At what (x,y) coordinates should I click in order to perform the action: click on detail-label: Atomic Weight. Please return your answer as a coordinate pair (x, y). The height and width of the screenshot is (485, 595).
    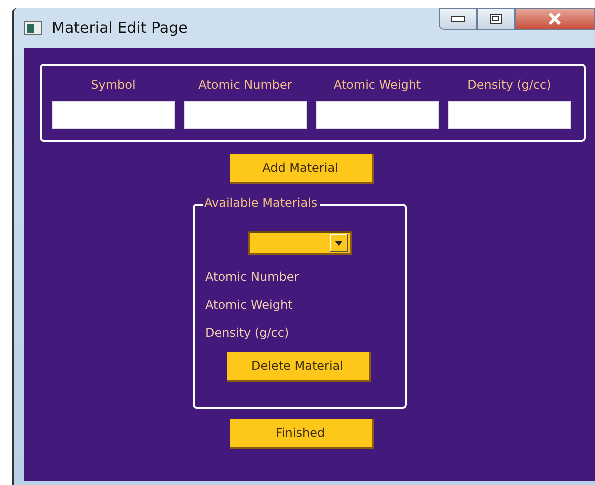
    Looking at the image, I should click on (249, 305).